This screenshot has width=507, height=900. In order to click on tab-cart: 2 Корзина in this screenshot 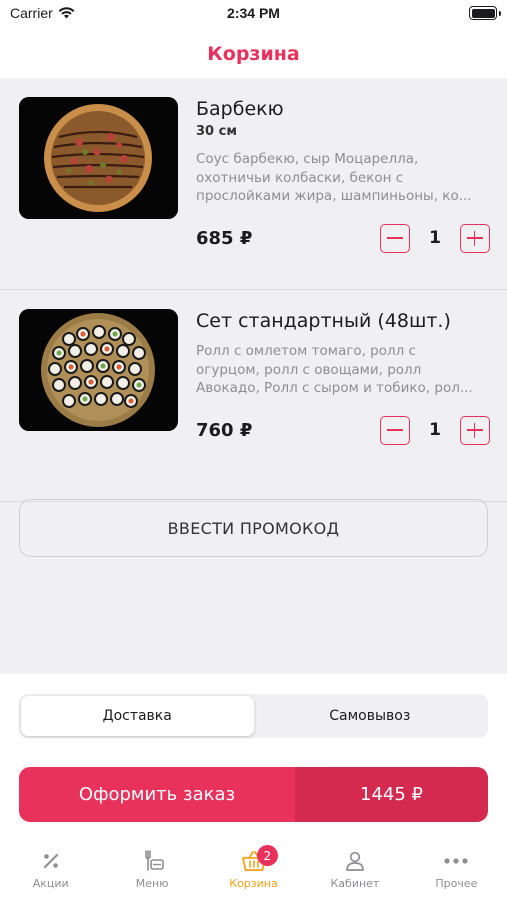, I will do `click(253, 869)`.